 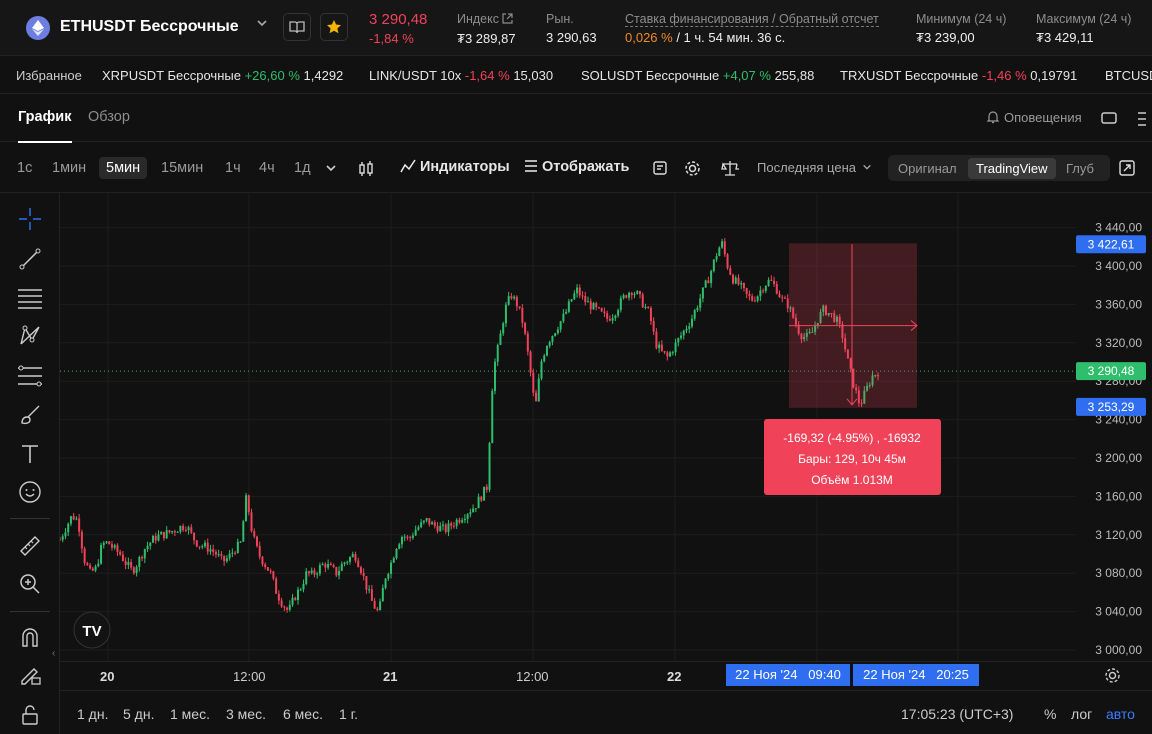 What do you see at coordinates (1034, 118) in the screenshot?
I see `alerts-button: Оповещения` at bounding box center [1034, 118].